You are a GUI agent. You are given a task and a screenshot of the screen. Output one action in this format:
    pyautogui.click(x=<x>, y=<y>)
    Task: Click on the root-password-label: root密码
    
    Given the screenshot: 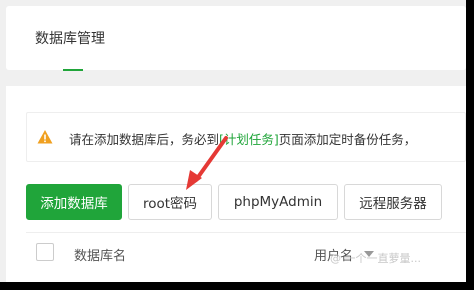 What is the action you would take?
    pyautogui.click(x=170, y=204)
    